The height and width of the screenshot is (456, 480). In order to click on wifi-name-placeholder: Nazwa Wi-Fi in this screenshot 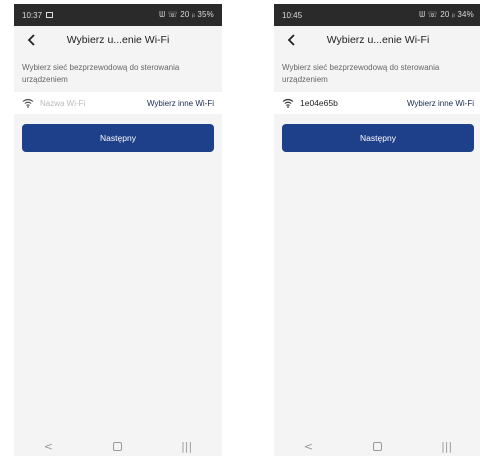, I will do `click(62, 103)`.